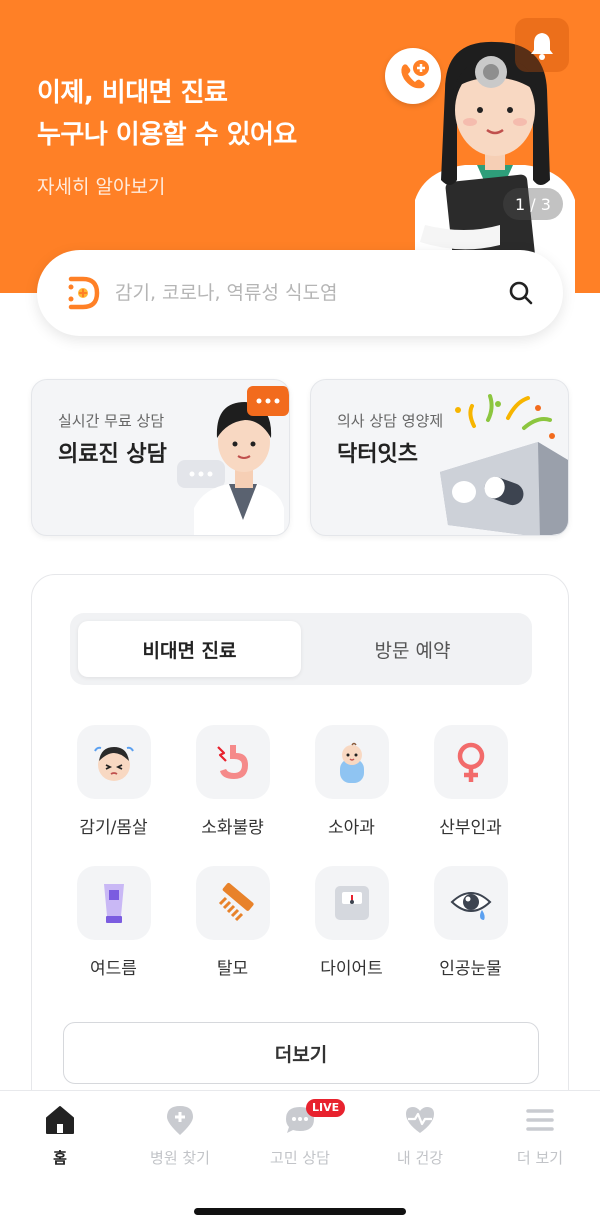  Describe the element at coordinates (232, 762) in the screenshot. I see `stomach-icon` at that location.